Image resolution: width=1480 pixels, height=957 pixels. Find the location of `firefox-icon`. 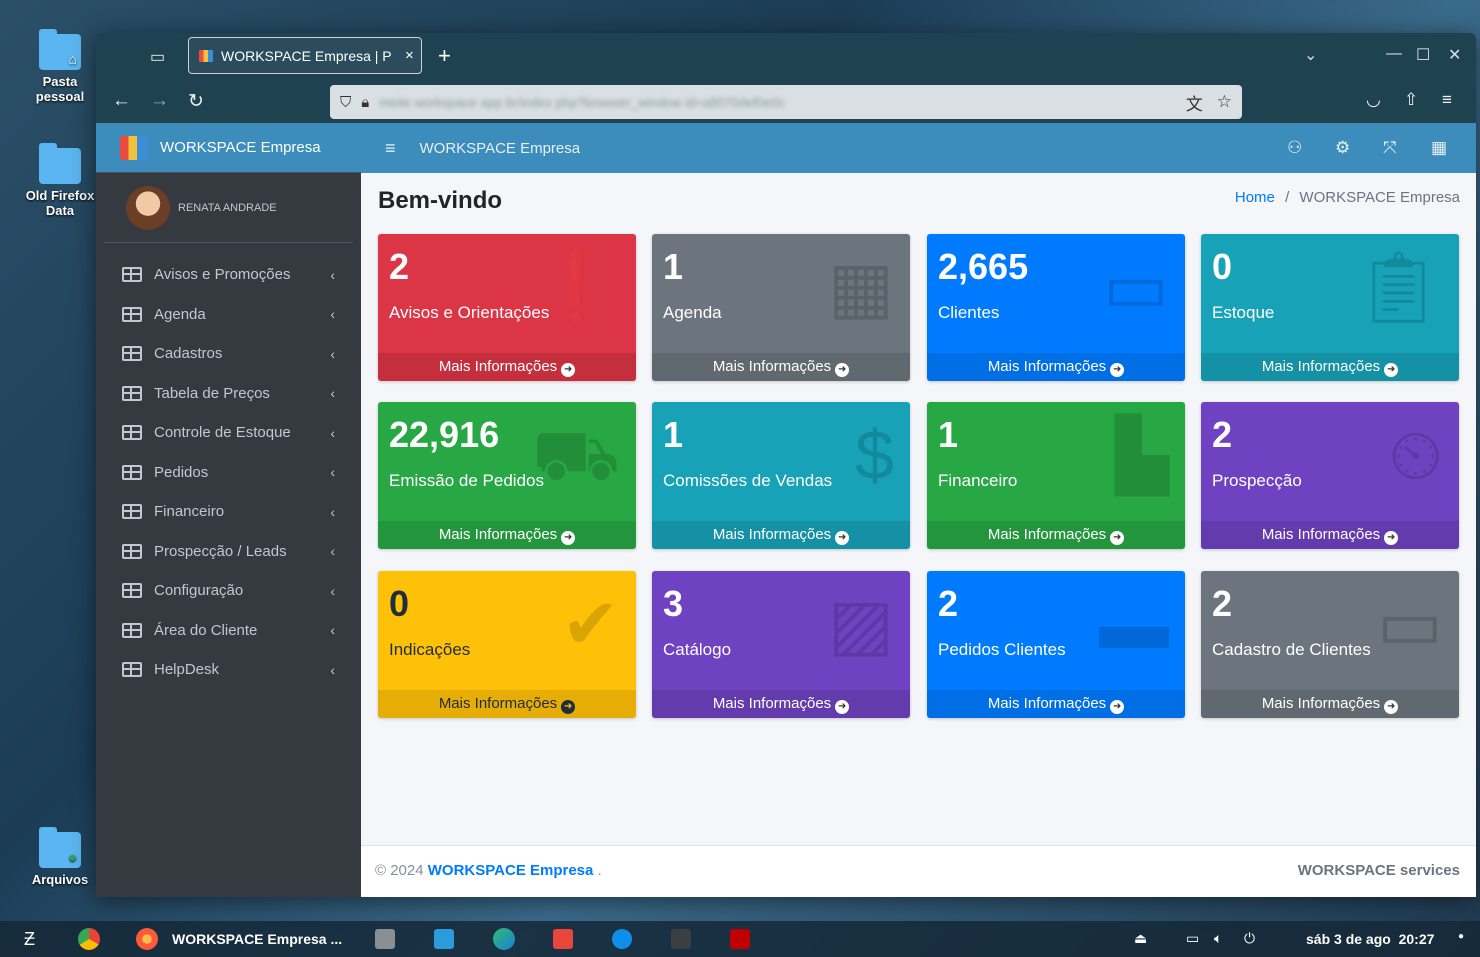

firefox-icon is located at coordinates (147, 939).